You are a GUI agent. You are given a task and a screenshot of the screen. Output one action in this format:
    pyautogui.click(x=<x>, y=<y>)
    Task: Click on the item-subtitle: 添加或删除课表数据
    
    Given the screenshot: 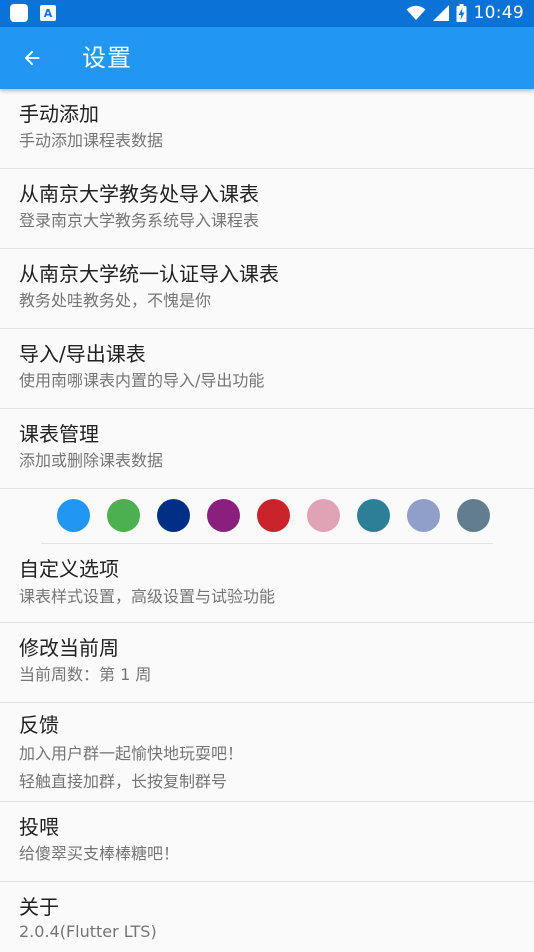 What is the action you would take?
    pyautogui.click(x=91, y=460)
    